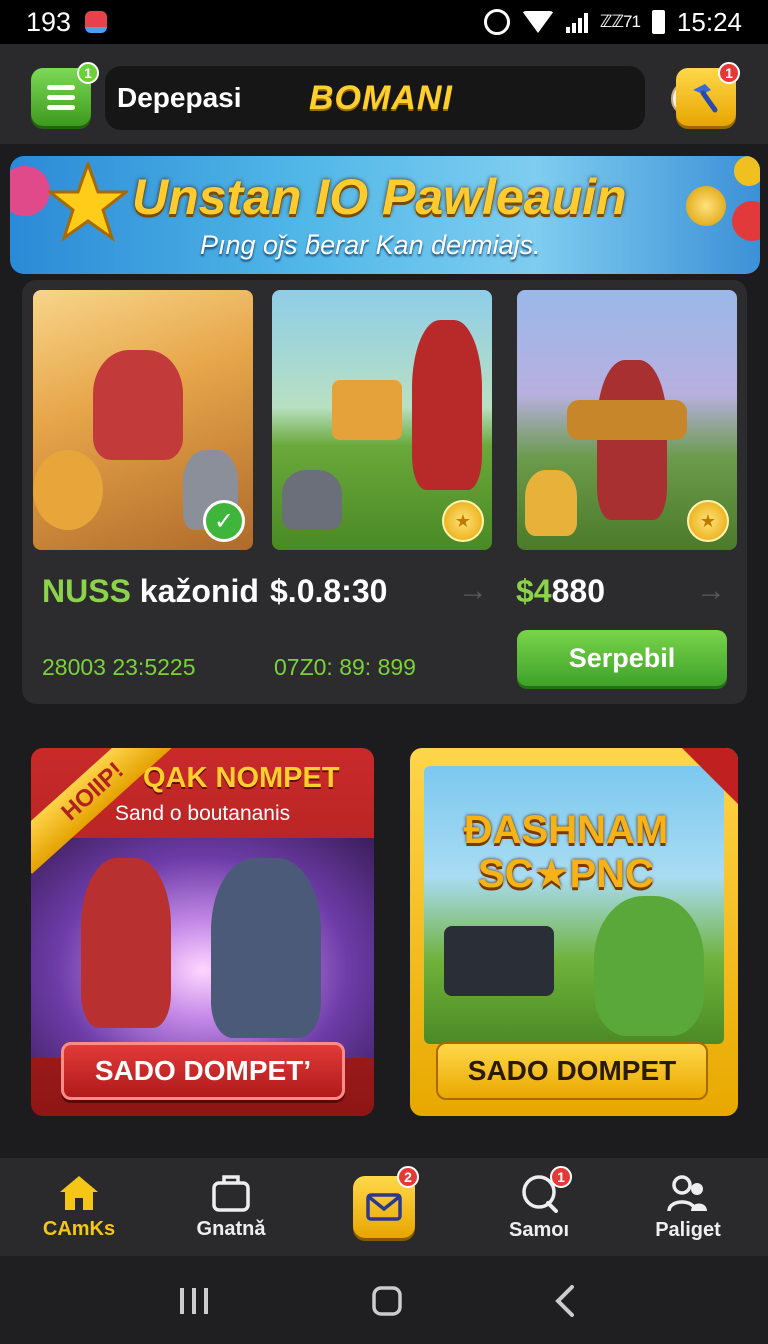 This screenshot has height=1344, width=768. Describe the element at coordinates (329, 591) in the screenshot. I see `row1-mid-price: $.0.8:30` at that location.